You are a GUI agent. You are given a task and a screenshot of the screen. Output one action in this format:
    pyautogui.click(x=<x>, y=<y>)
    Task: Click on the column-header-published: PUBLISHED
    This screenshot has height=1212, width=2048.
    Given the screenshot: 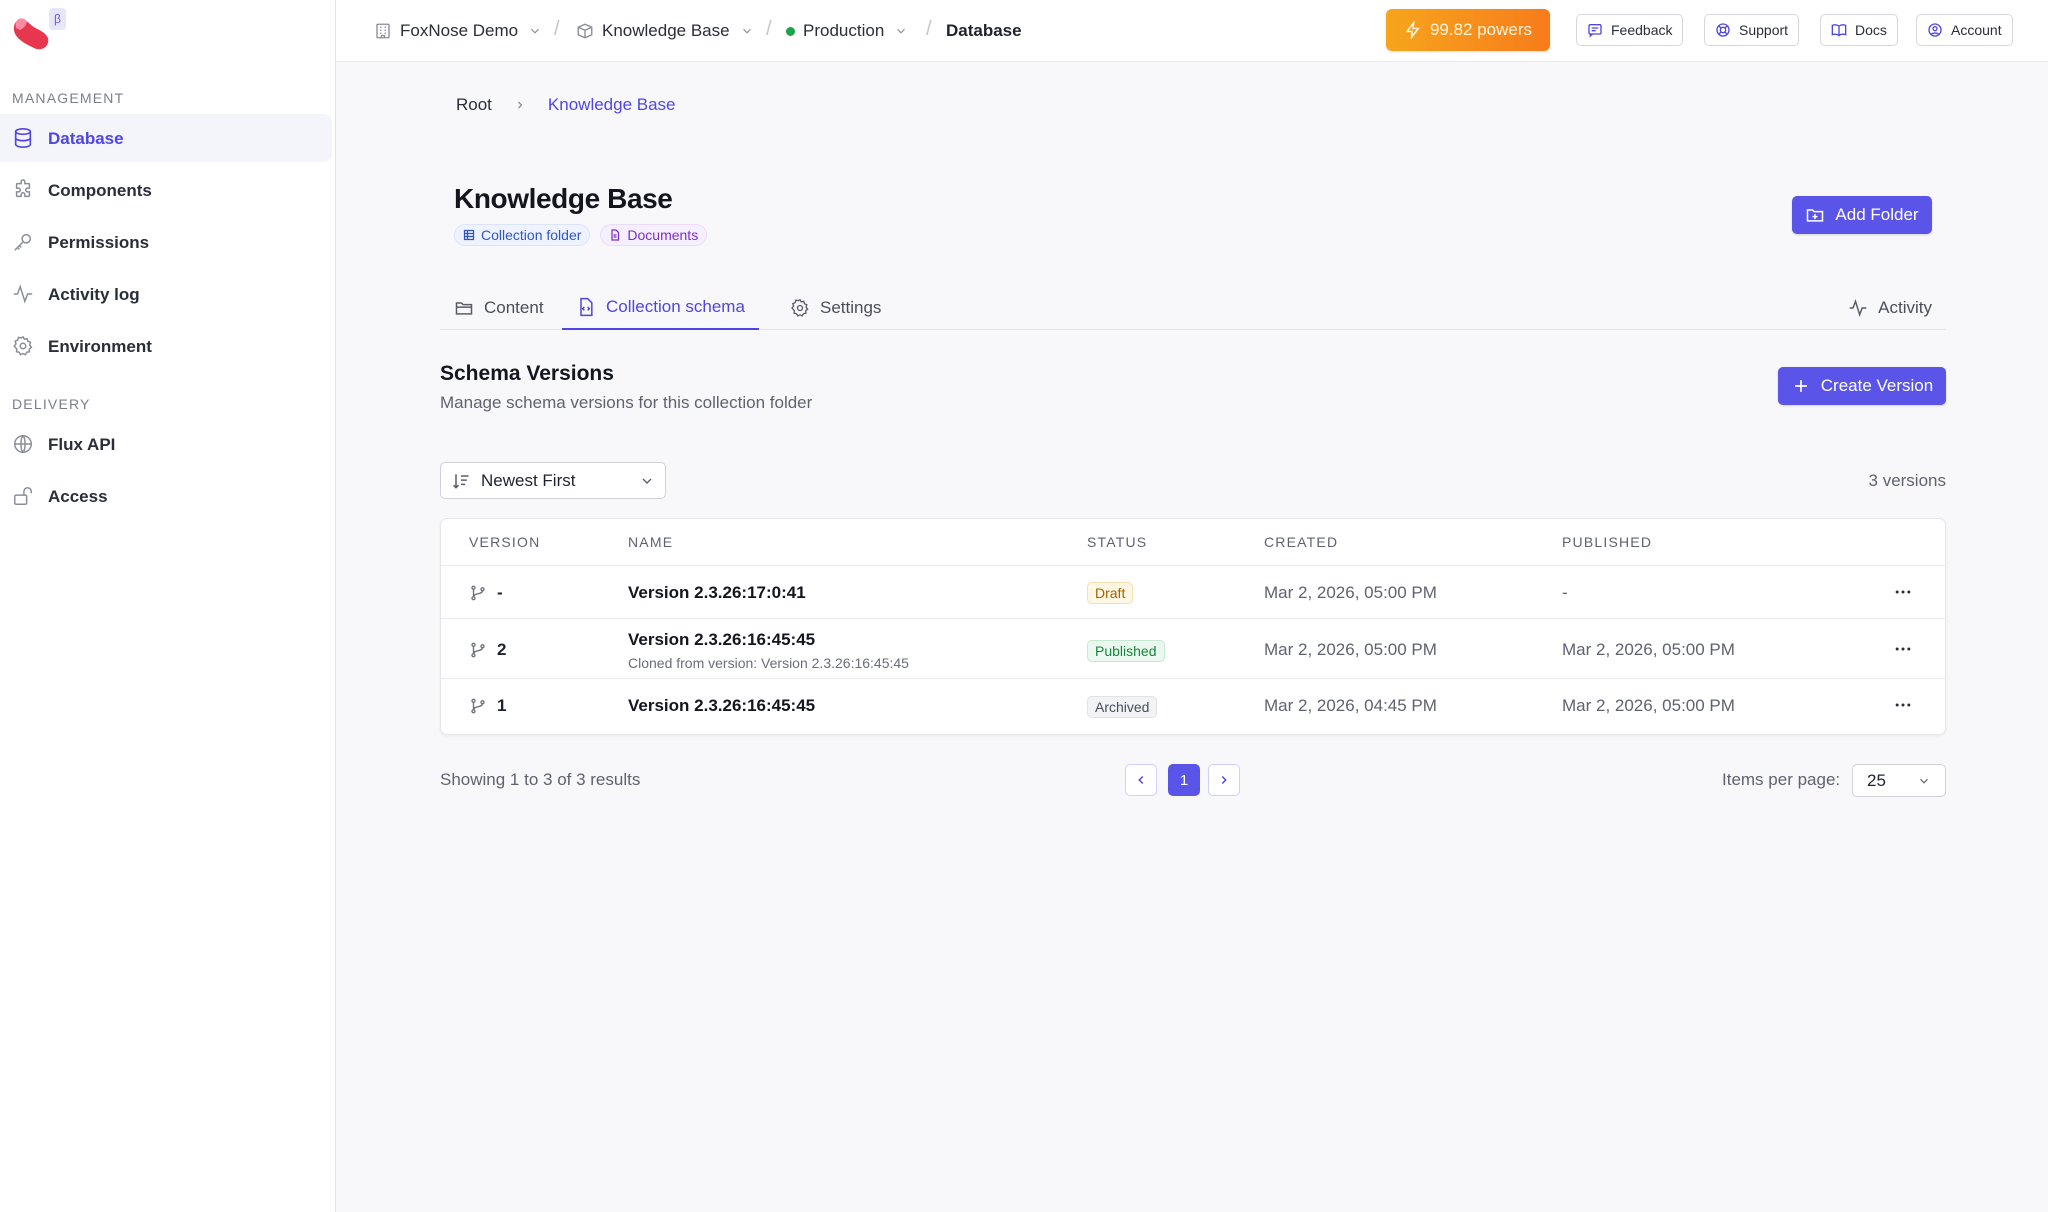 What is the action you would take?
    pyautogui.click(x=1607, y=542)
    